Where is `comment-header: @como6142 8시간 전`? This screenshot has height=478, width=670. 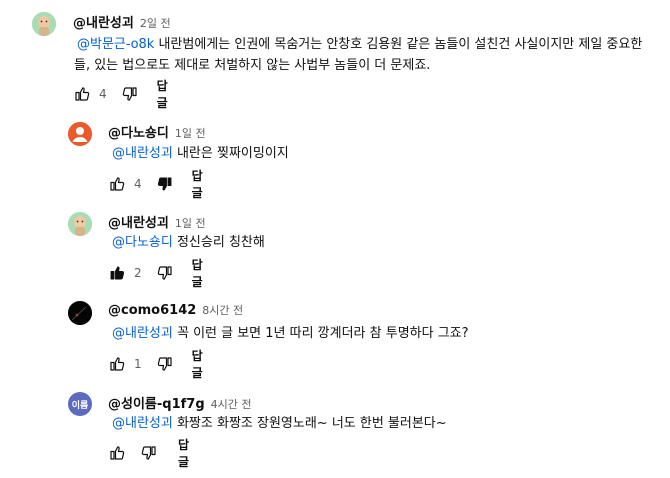
comment-header: @como6142 8시간 전 is located at coordinates (175, 310).